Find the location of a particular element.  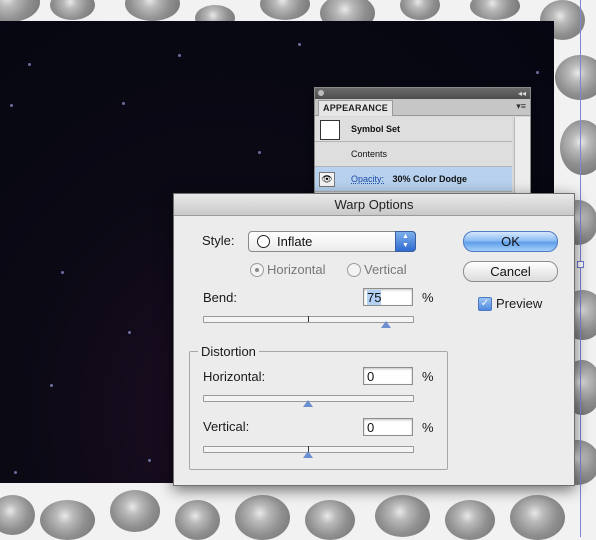

distortion-vertical-label: Vertical: is located at coordinates (226, 426).